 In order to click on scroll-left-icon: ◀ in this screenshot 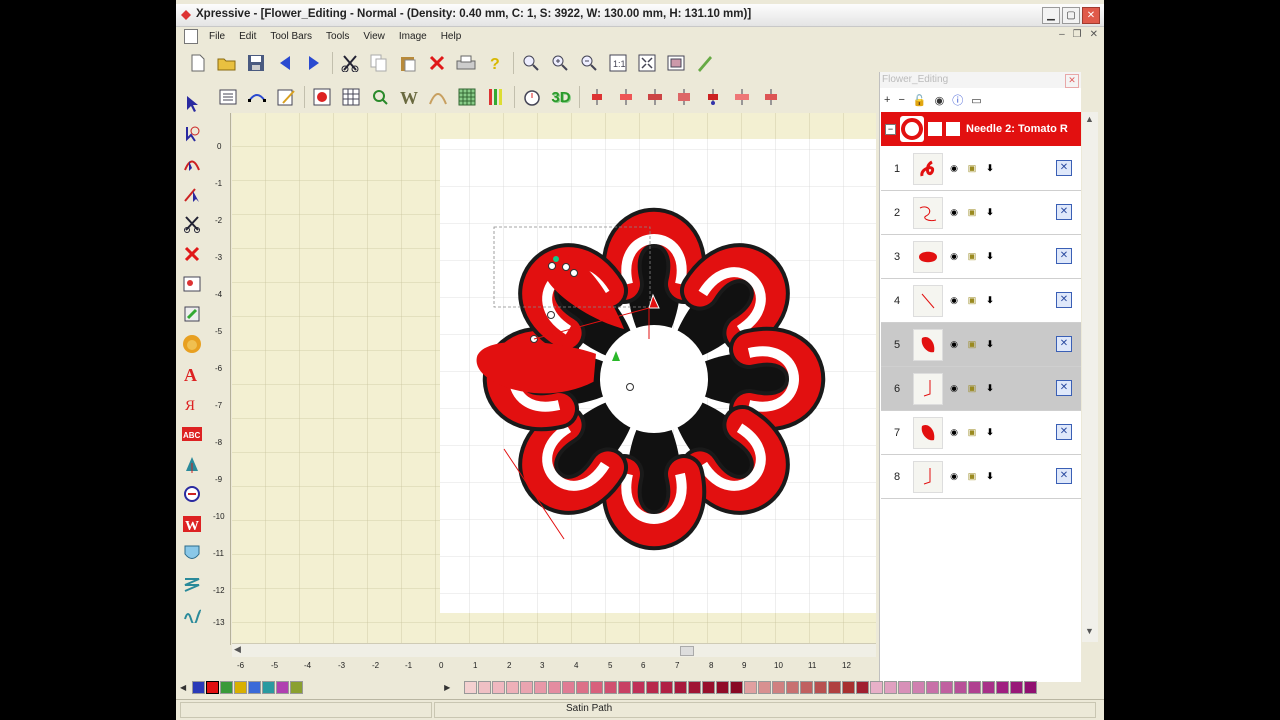, I will do `click(183, 687)`.